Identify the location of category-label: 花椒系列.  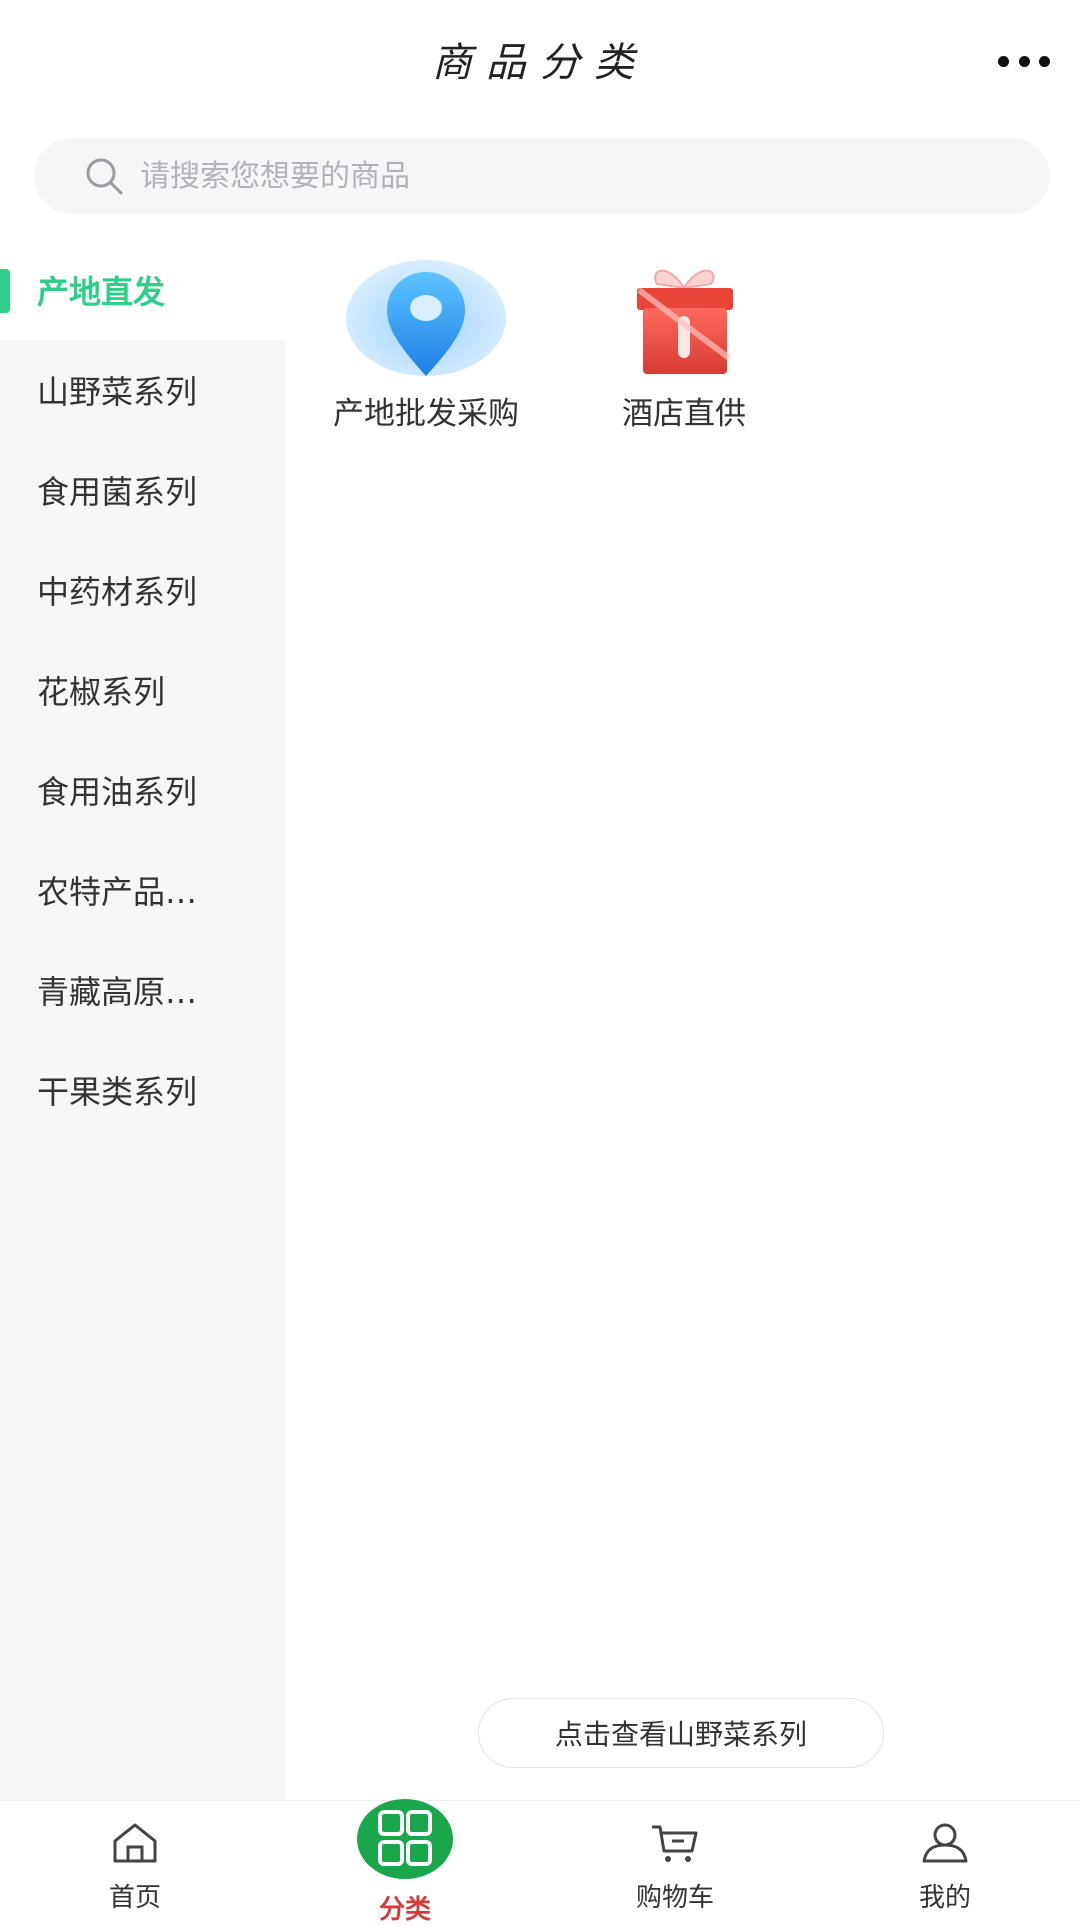
(101, 692).